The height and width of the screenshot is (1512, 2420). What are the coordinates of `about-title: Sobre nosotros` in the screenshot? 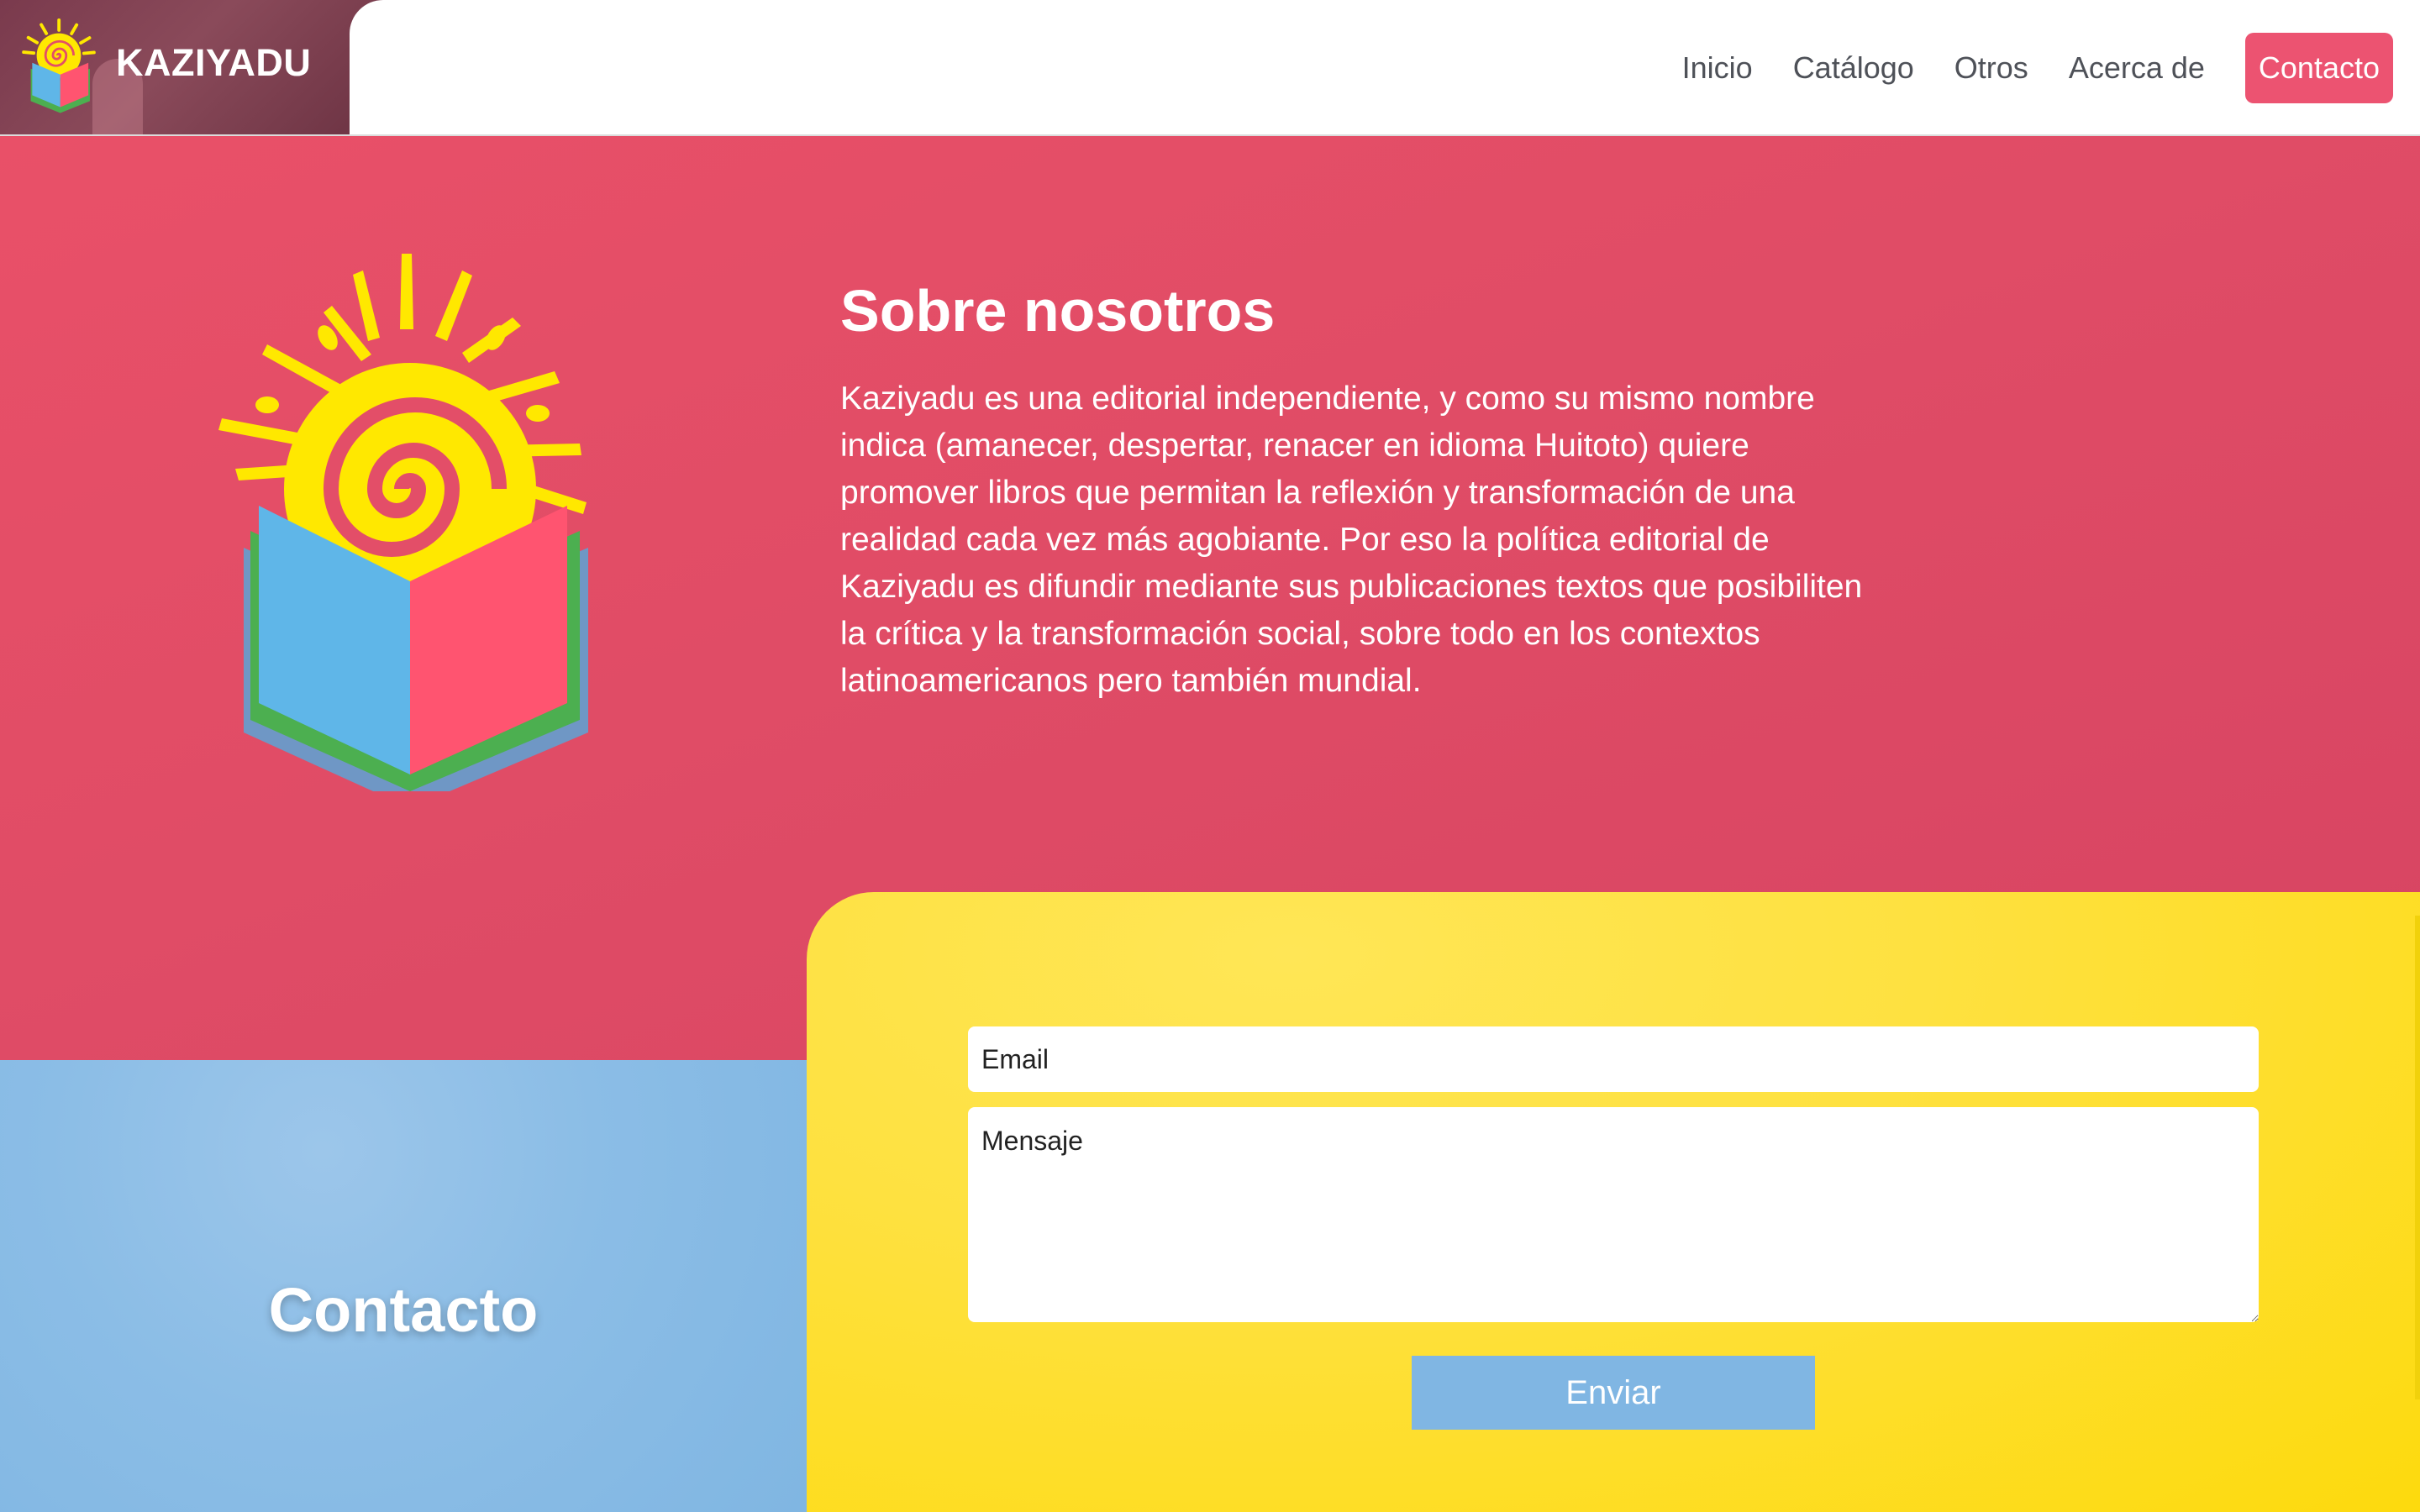 It's located at (1058, 311).